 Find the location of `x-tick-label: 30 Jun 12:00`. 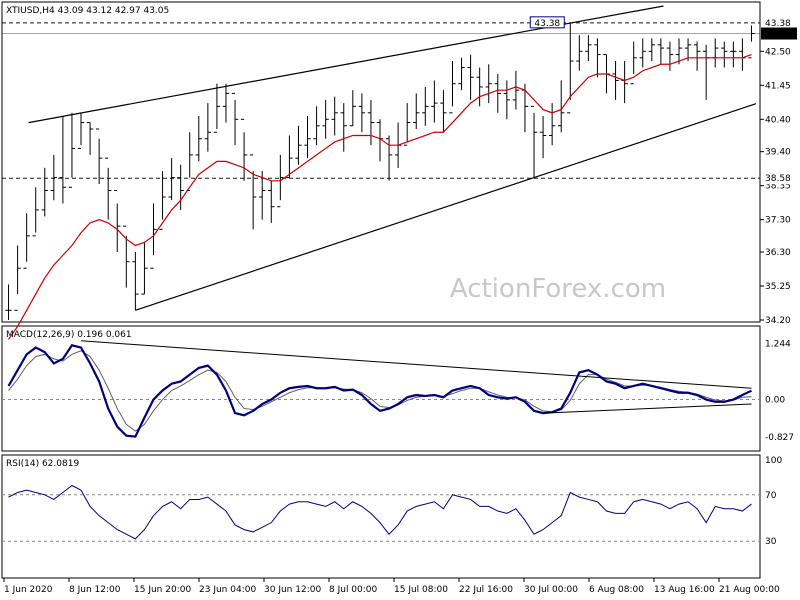

x-tick-label: 30 Jun 12:00 is located at coordinates (292, 590).